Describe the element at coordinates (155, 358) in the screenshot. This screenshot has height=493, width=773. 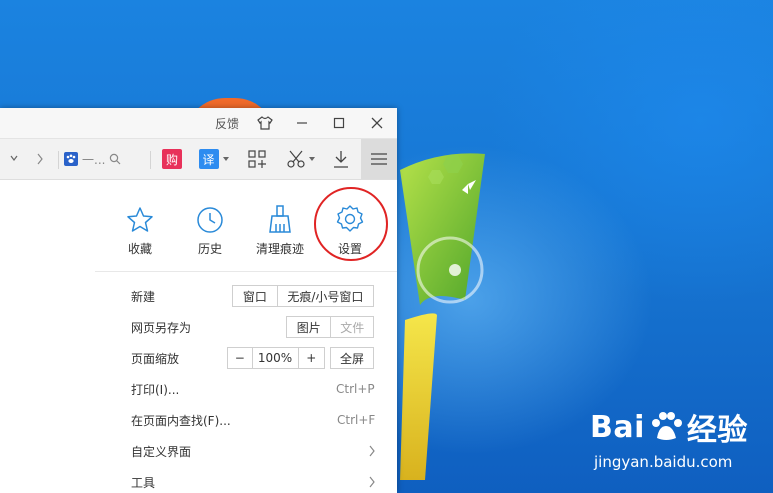
I see `zoom-label: 页面缩放` at that location.